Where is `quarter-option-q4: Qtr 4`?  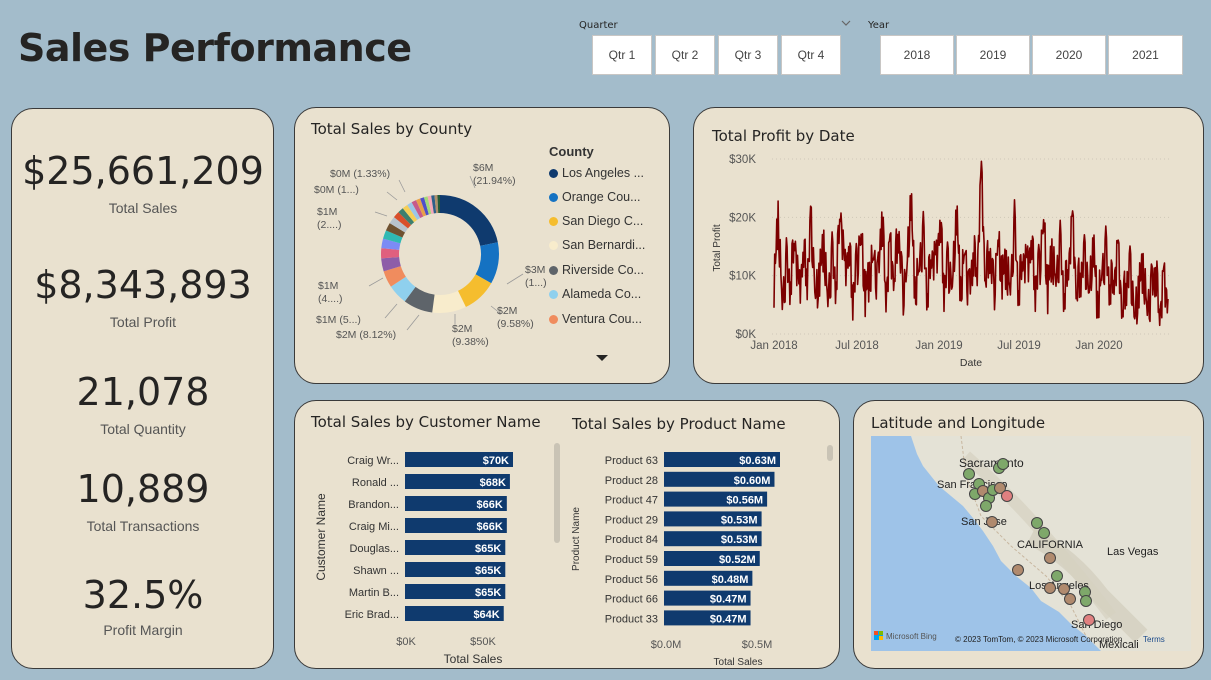
quarter-option-q4: Qtr 4 is located at coordinates (811, 55).